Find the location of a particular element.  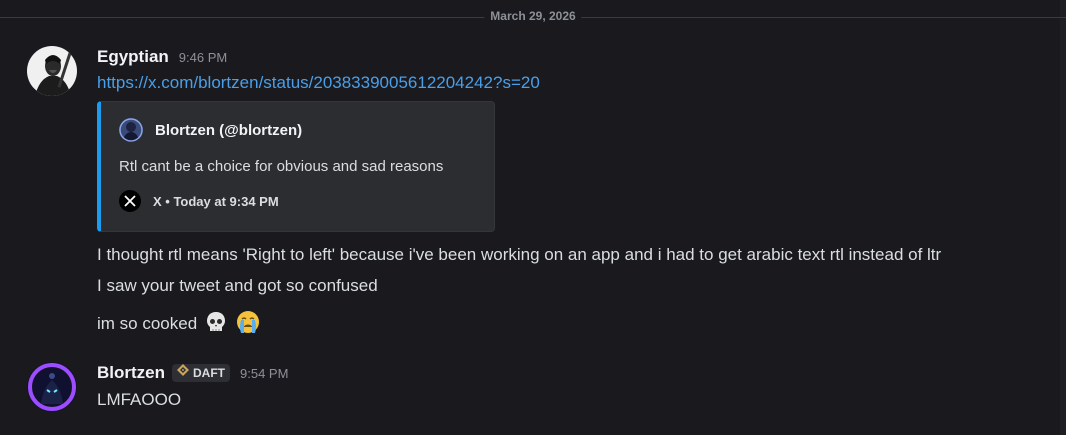

embed-author-avatar is located at coordinates (131, 130).